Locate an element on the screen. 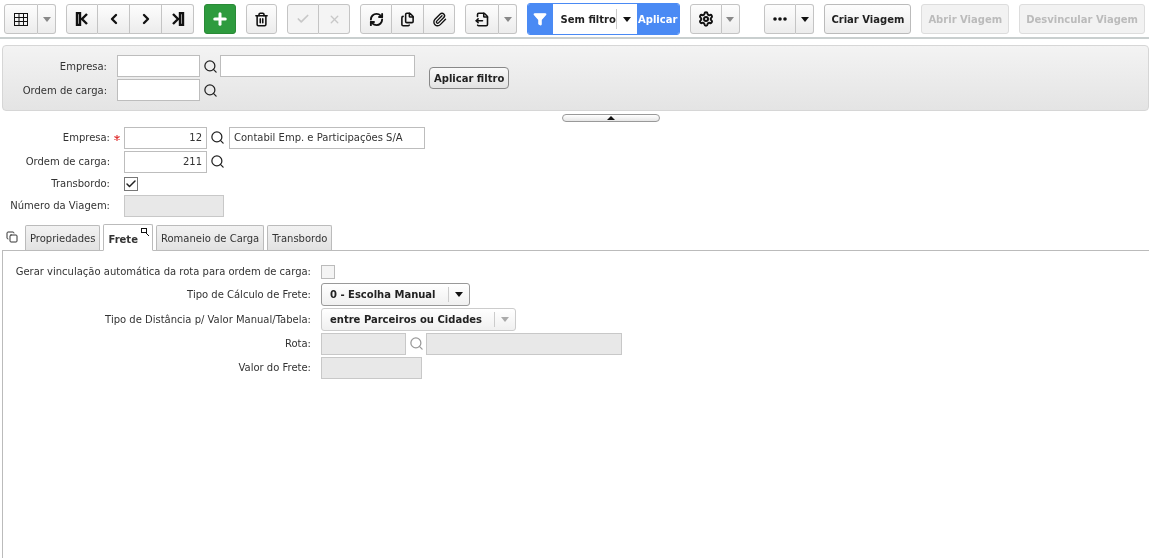 The height and width of the screenshot is (558, 1149). table-icon is located at coordinates (21, 19).